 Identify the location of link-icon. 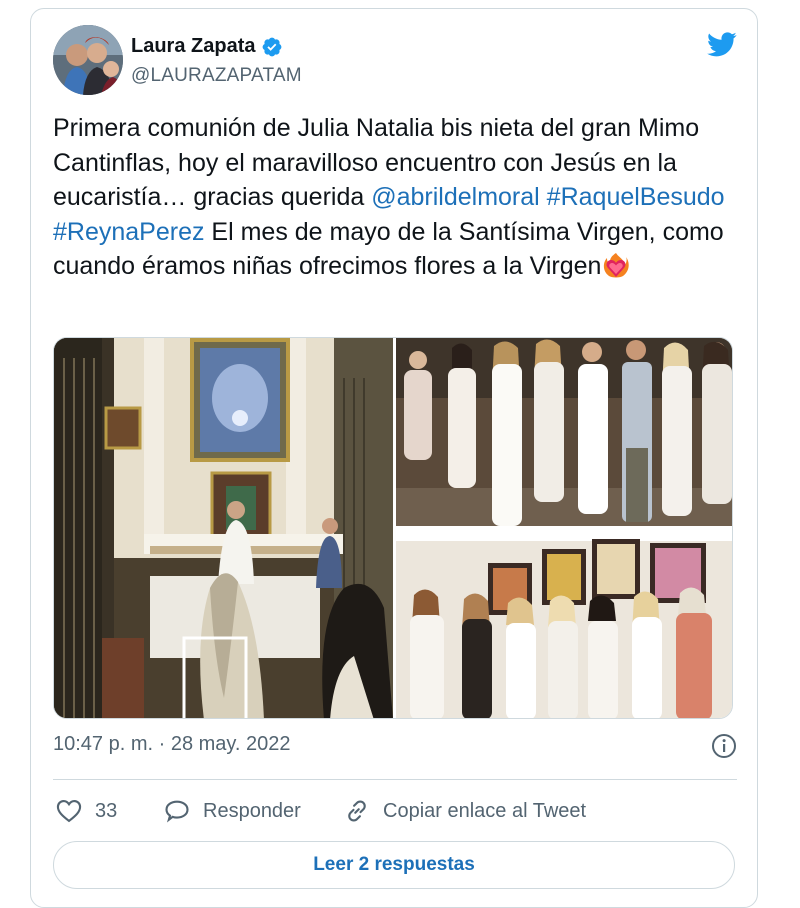
(357, 811).